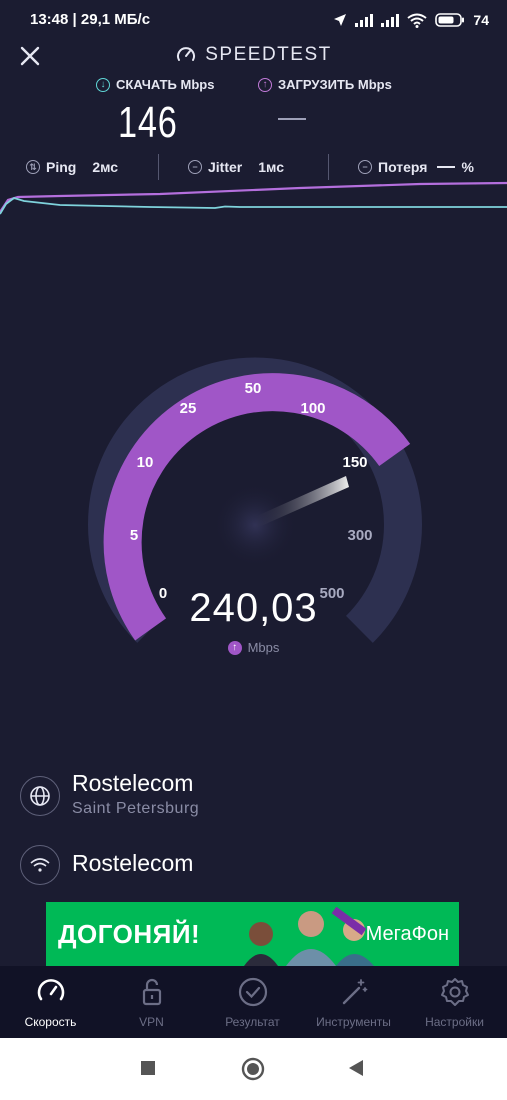 This screenshot has height=1100, width=507. Describe the element at coordinates (481, 20) in the screenshot. I see `battery-level: 74` at that location.